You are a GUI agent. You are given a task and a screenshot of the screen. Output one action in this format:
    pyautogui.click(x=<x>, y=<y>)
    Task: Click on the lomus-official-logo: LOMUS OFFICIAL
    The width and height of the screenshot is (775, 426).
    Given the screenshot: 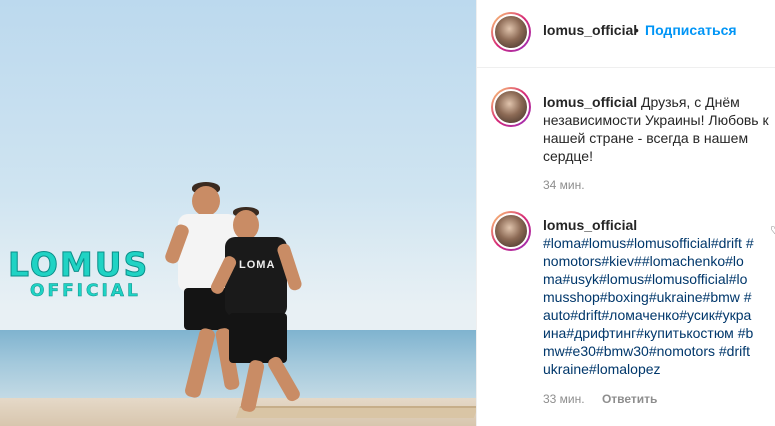 What is the action you would take?
    pyautogui.click(x=83, y=273)
    